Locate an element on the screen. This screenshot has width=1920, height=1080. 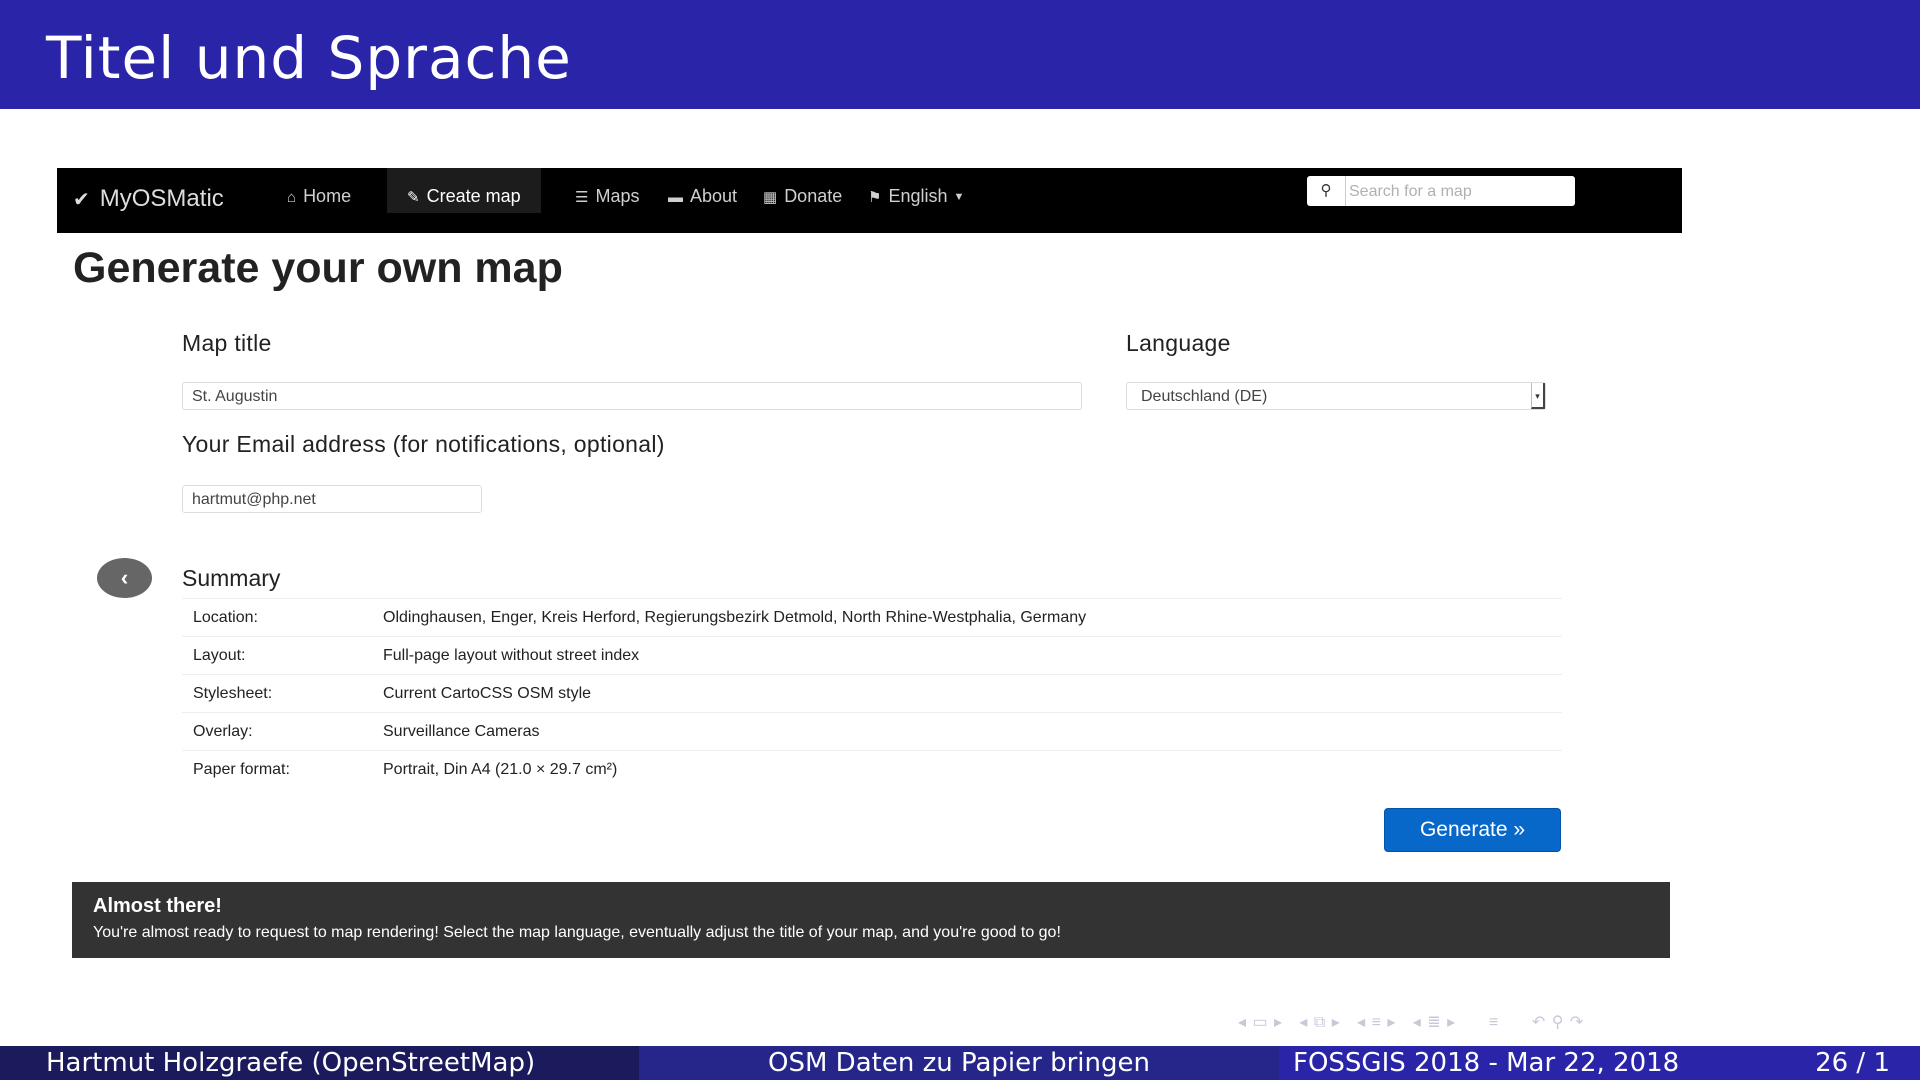
search-box: ⚲ is located at coordinates (1441, 191).